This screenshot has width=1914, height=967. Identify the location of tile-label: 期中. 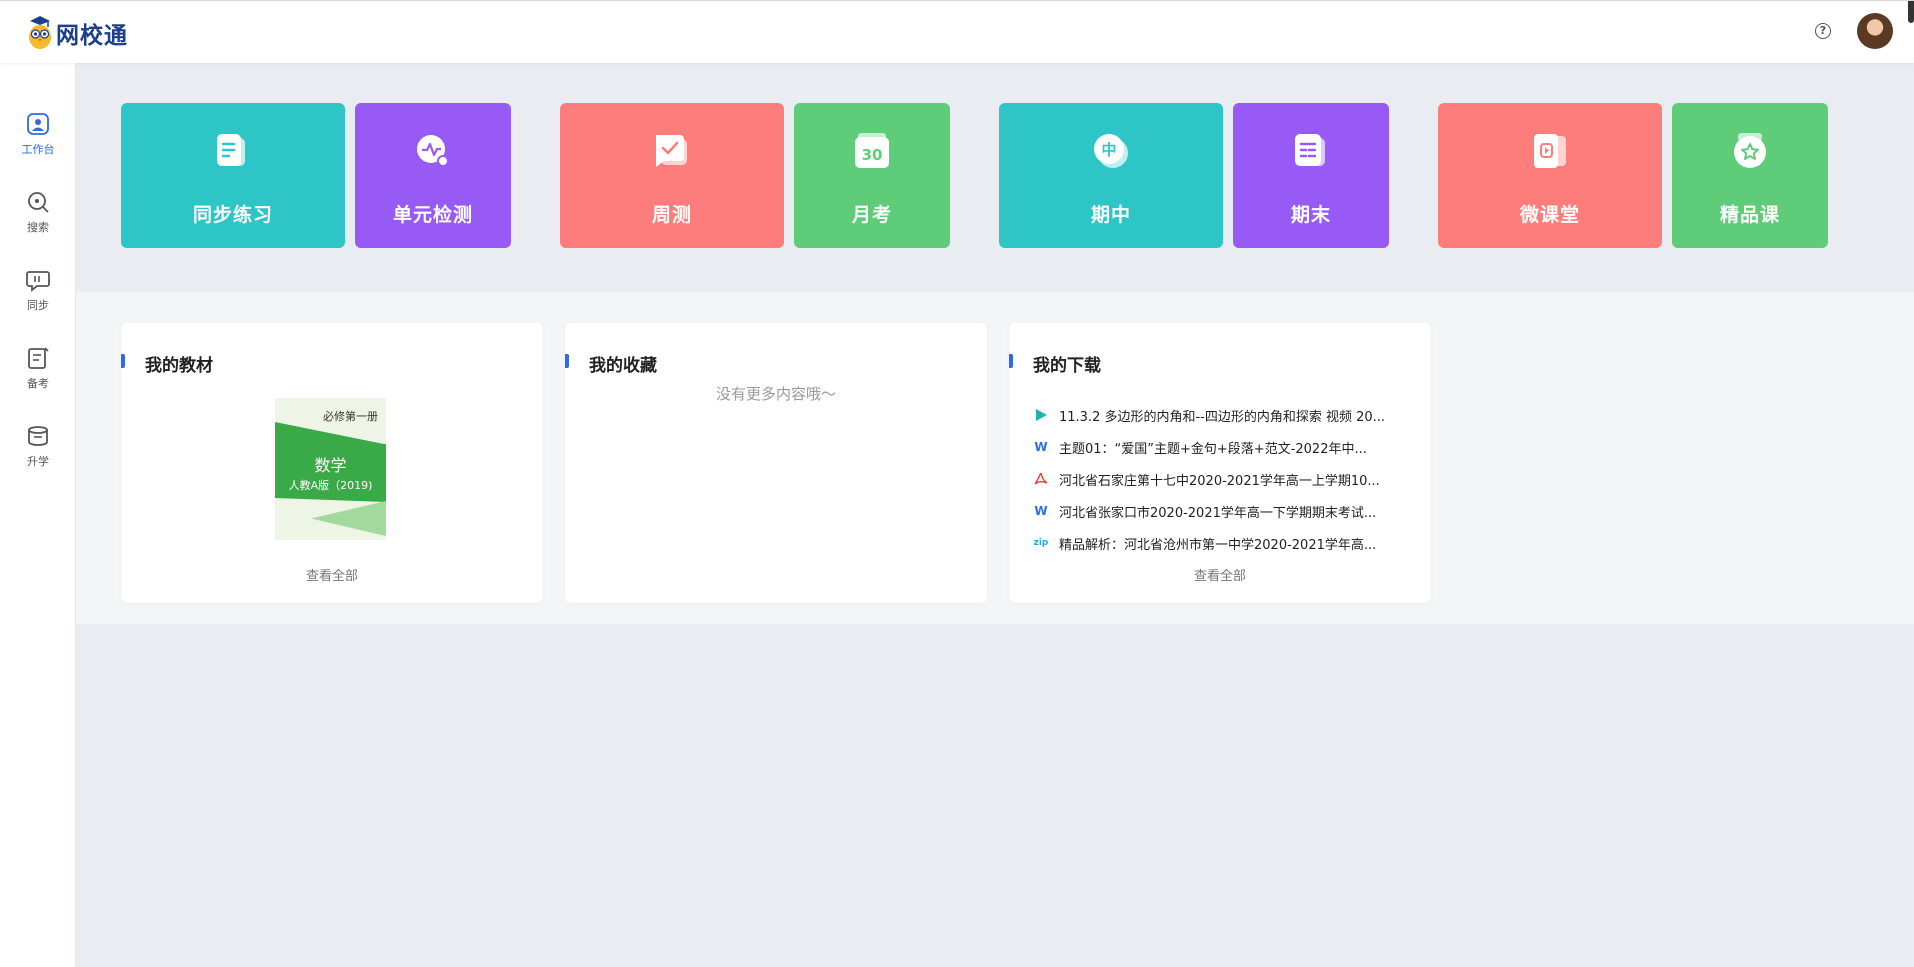
(1110, 215).